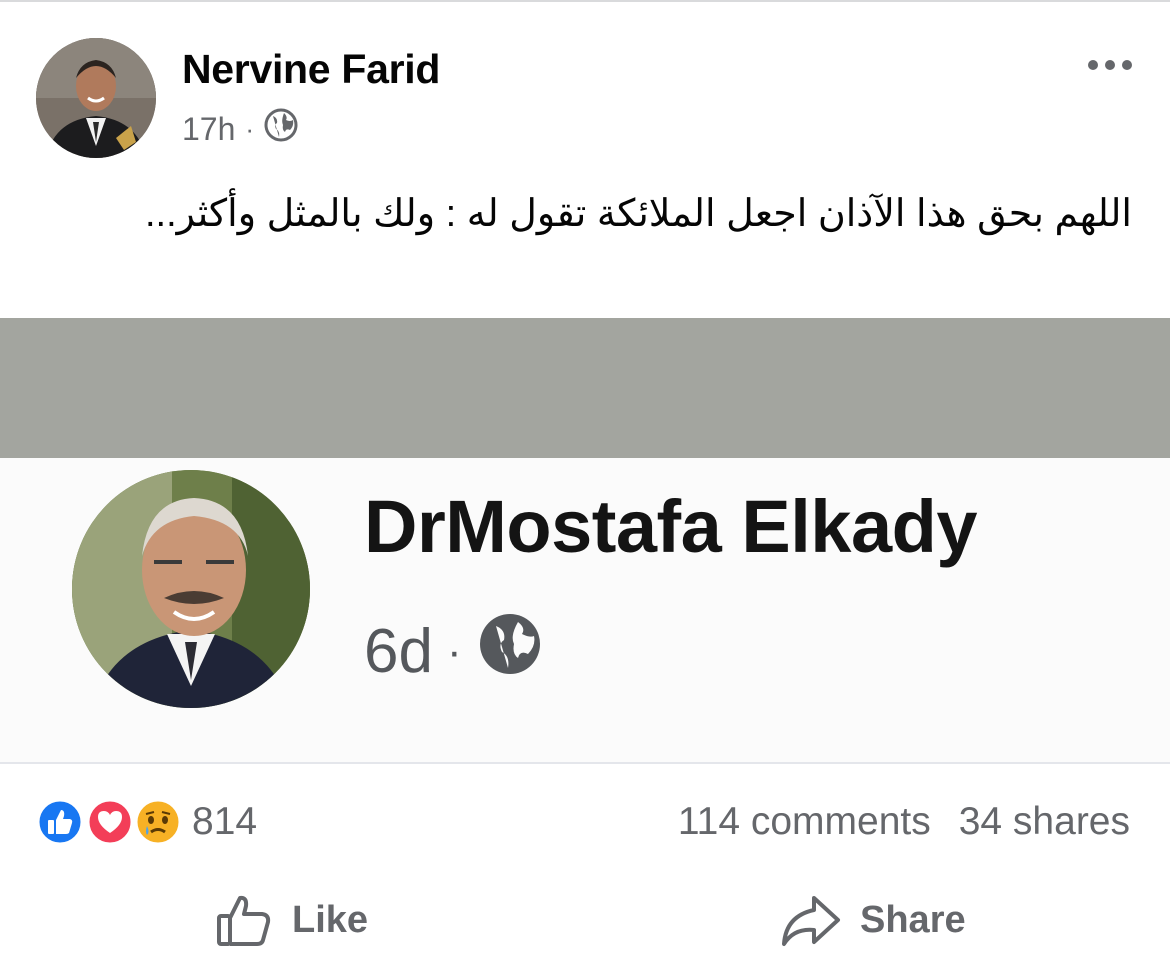  I want to click on reaction-icons, so click(111, 822).